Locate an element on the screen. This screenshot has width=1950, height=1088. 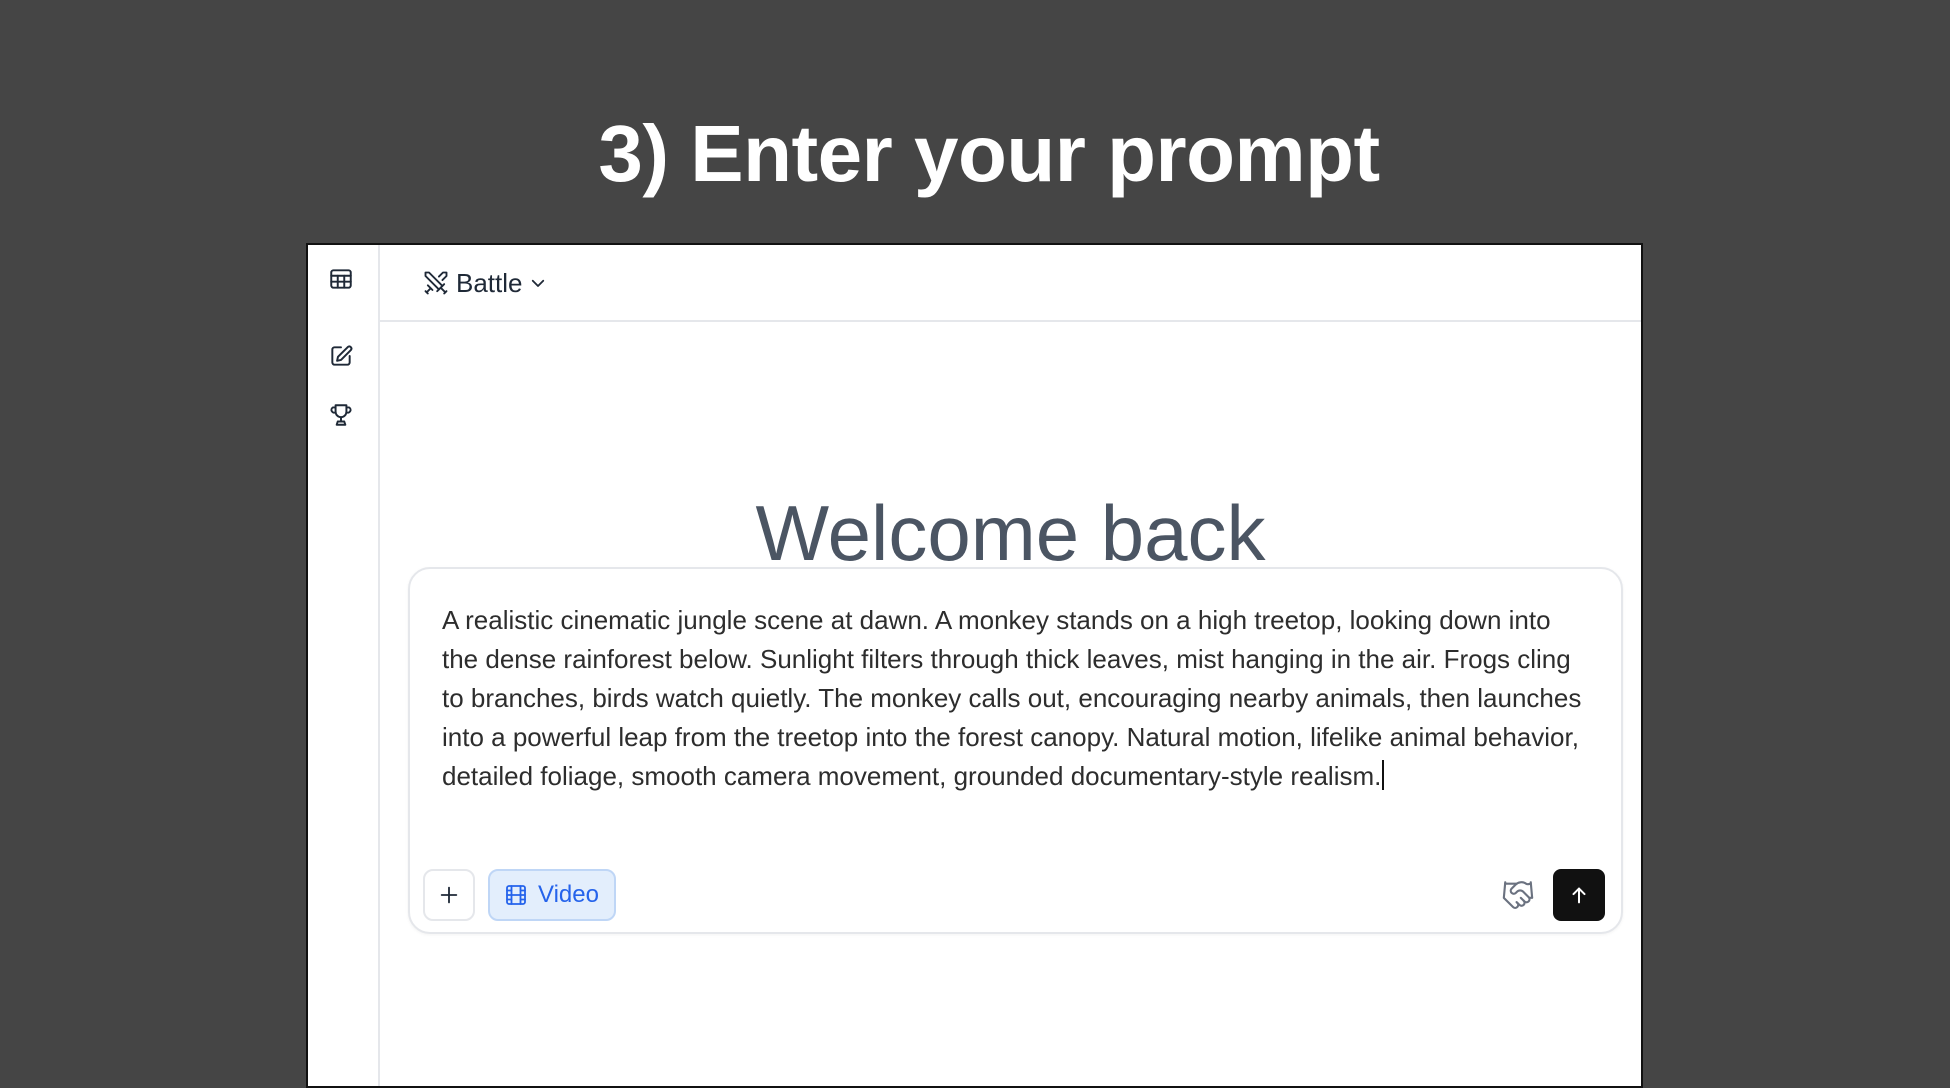
add-attachment-button is located at coordinates (449, 895).